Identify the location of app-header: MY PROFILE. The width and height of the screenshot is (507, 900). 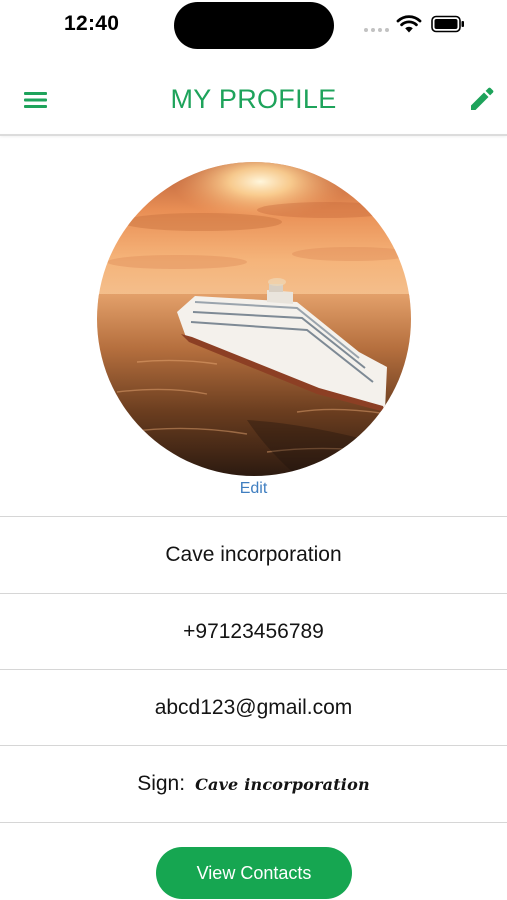
(253, 99).